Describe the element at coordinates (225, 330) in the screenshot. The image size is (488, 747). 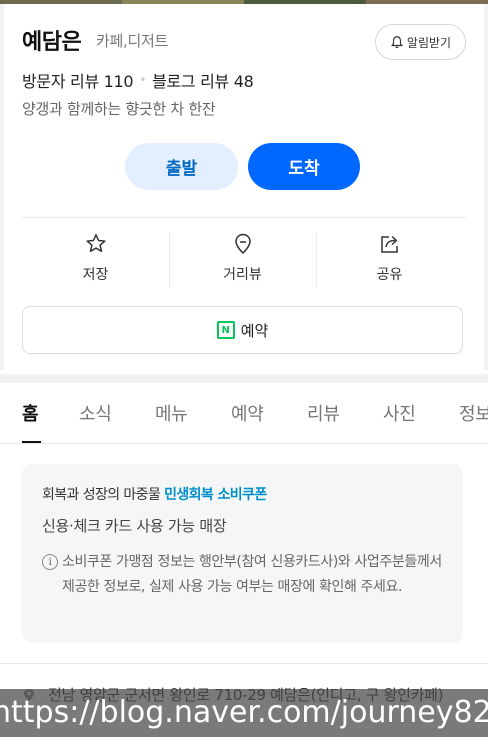
I see `naver-n-calendar-icon: N` at that location.